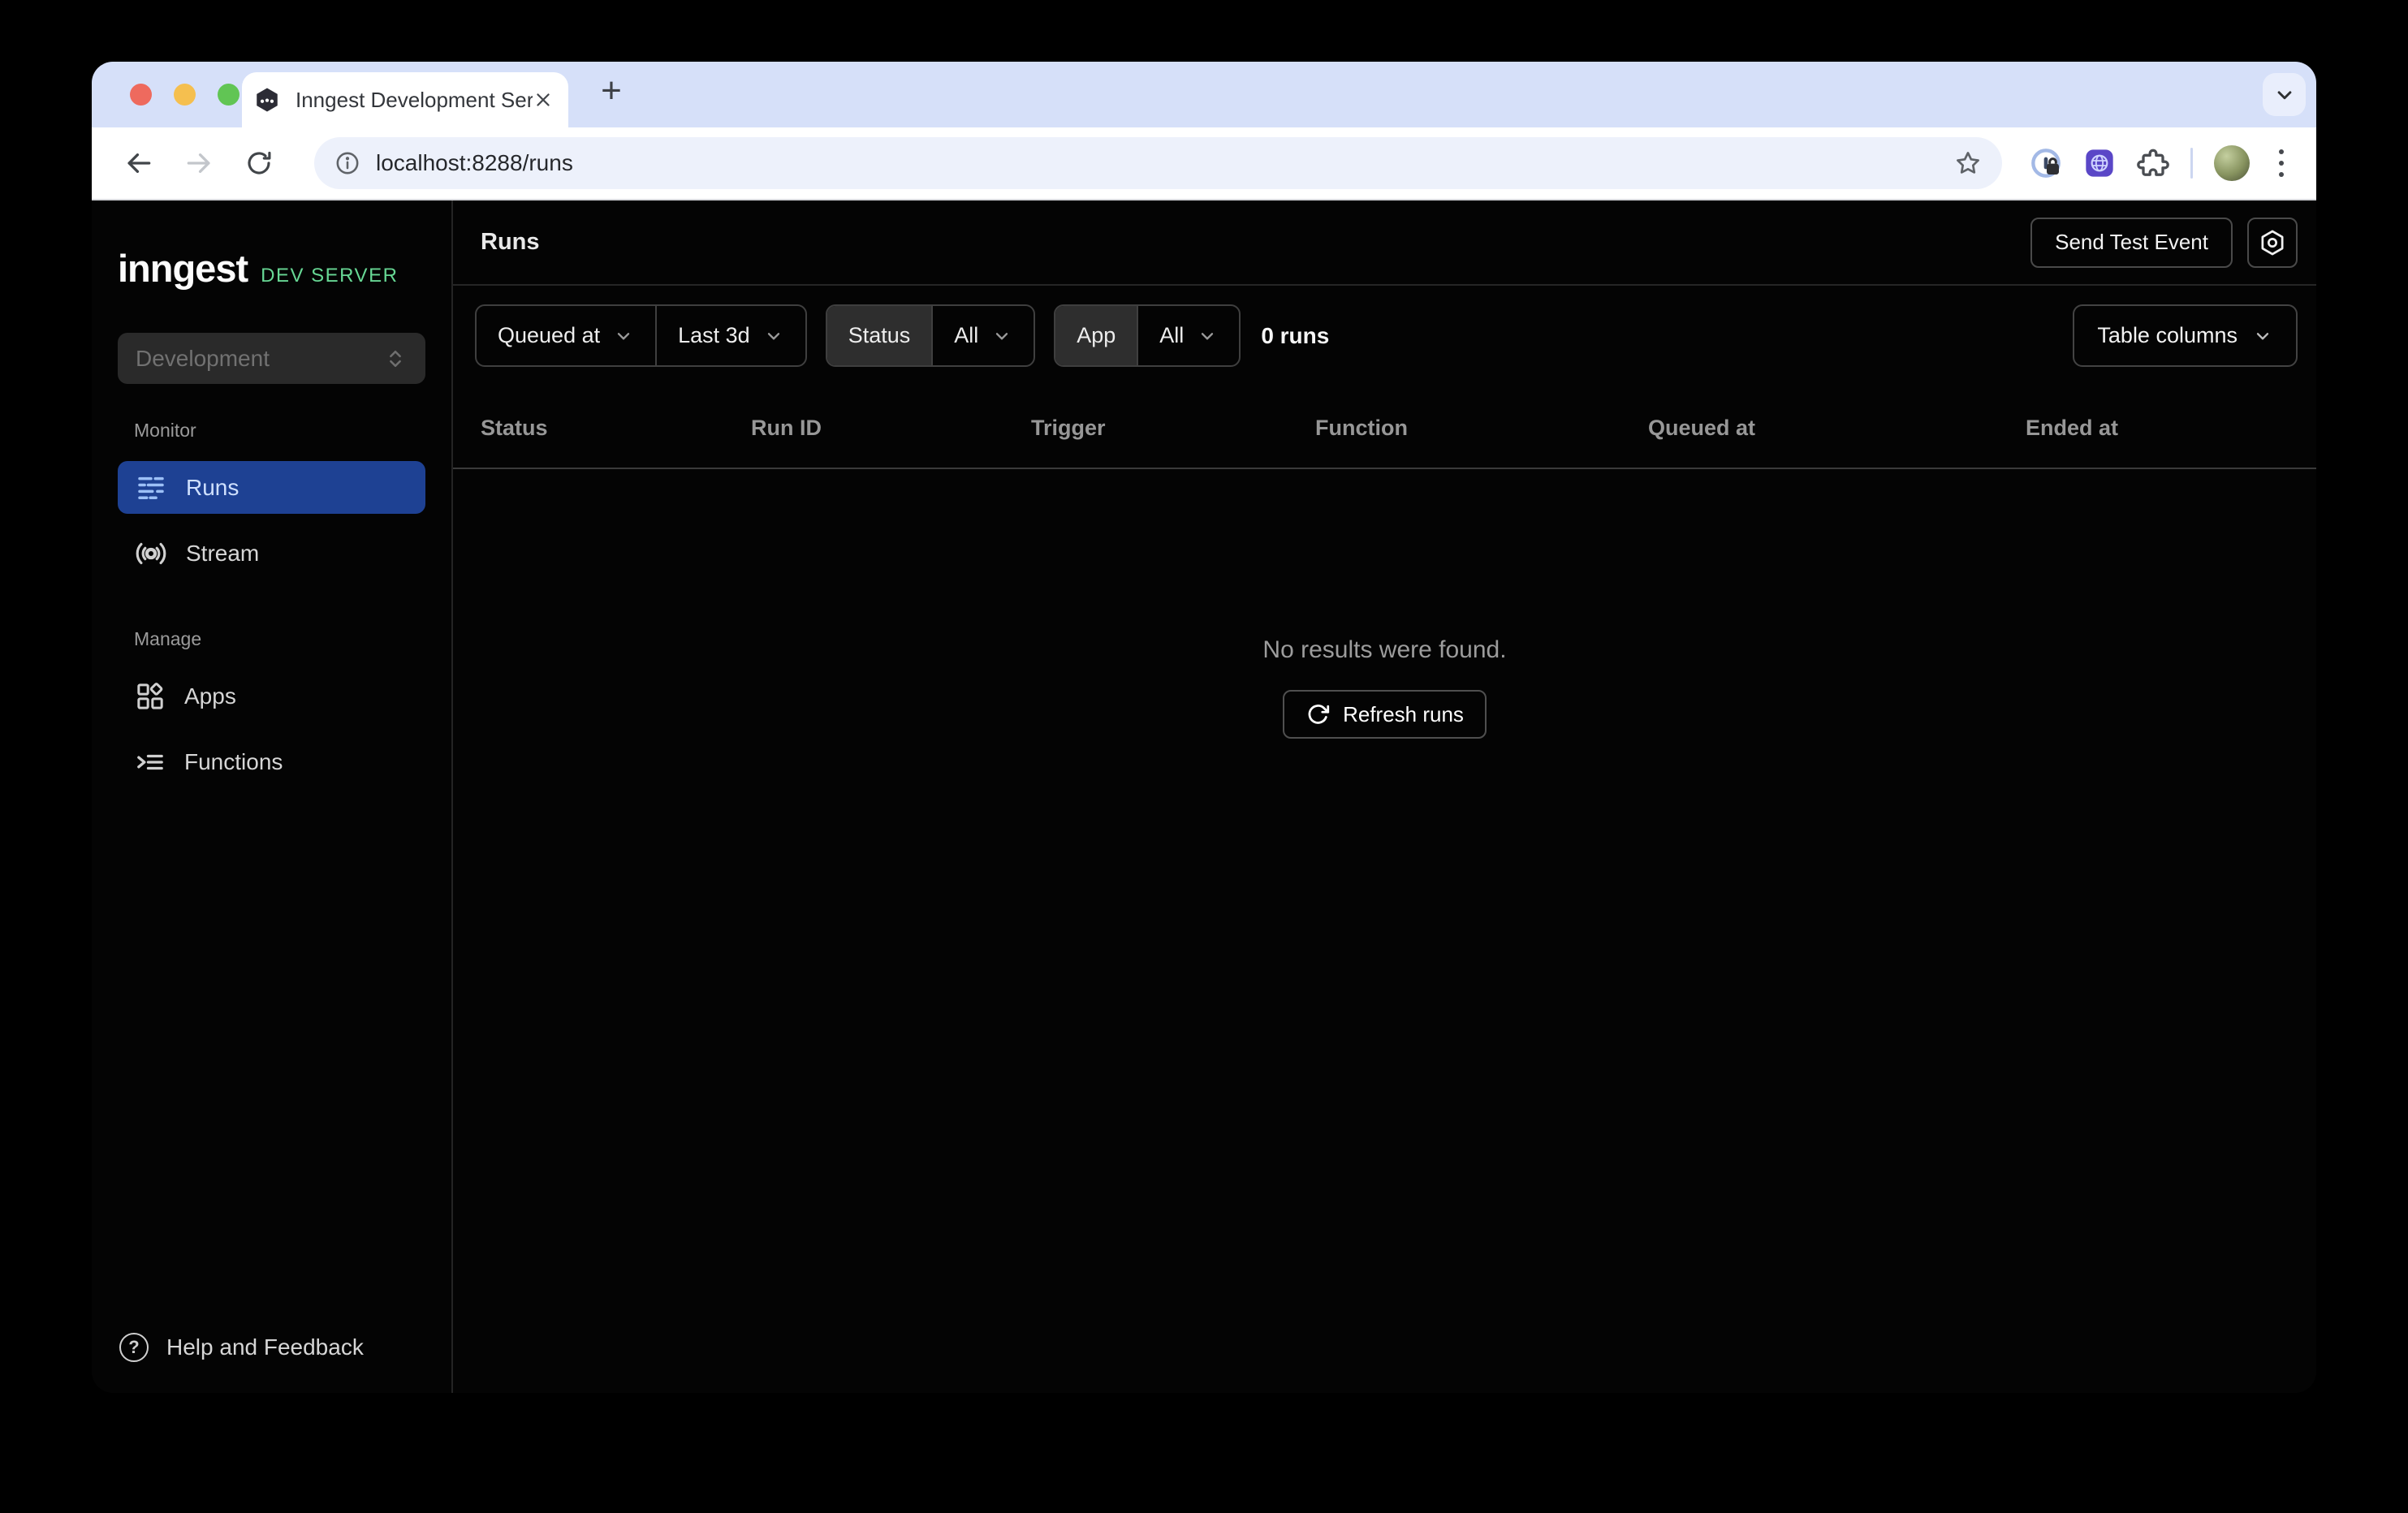 The width and height of the screenshot is (2408, 1513). Describe the element at coordinates (347, 163) in the screenshot. I see `site-info-icon` at that location.